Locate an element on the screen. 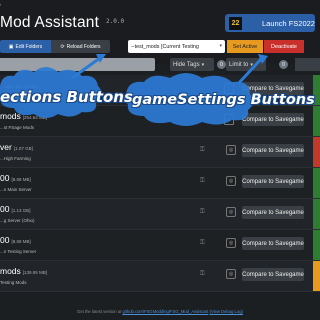 The image size is (320, 320). window-system-text: t is located at coordinates (1, 4).